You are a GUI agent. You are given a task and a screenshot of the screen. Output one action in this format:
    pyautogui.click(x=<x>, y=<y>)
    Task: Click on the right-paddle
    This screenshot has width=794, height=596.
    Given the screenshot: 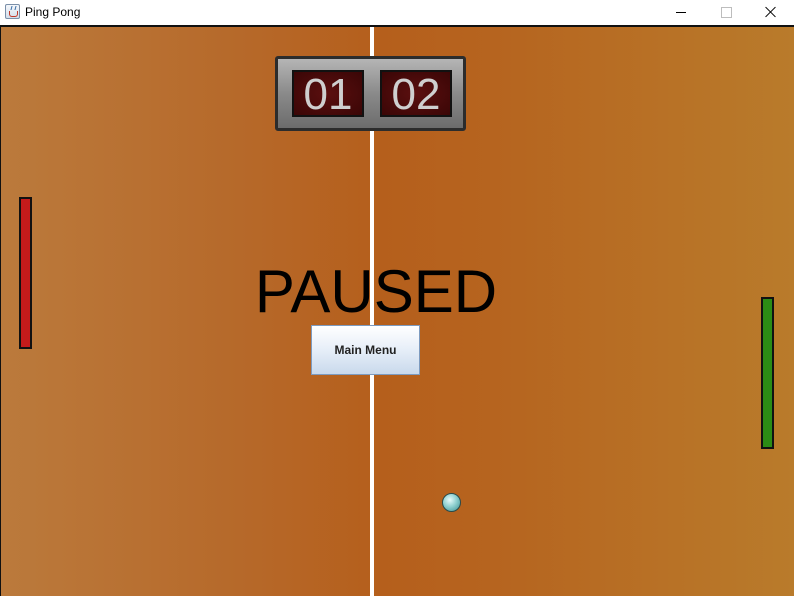 What is the action you would take?
    pyautogui.click(x=767, y=373)
    